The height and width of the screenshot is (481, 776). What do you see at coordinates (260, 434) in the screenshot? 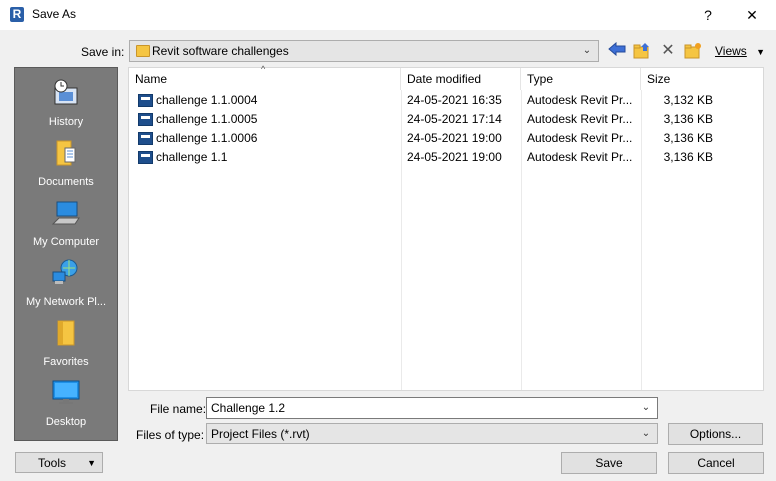
I see `file-type-value: Project Files (*.rvt)` at bounding box center [260, 434].